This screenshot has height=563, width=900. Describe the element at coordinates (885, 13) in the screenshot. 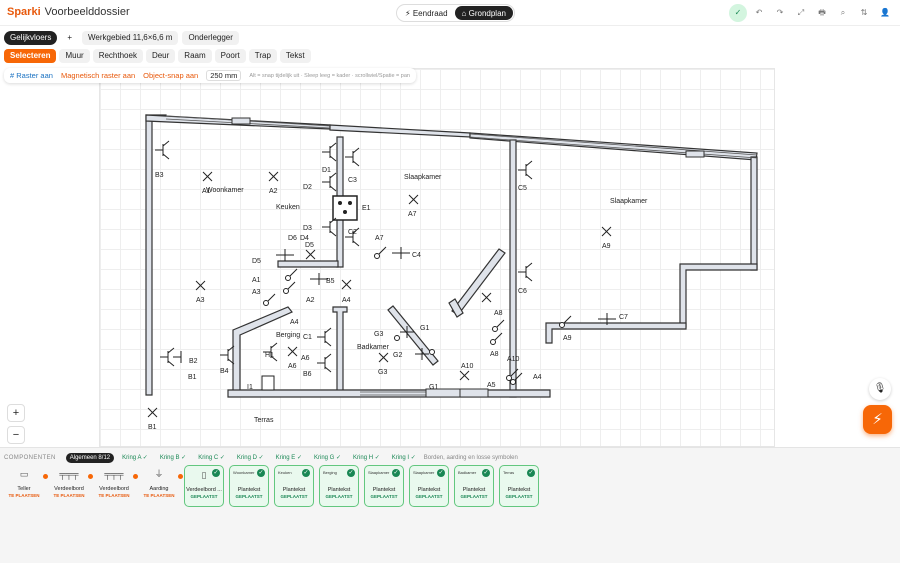

I see `user-icon: 👤` at that location.